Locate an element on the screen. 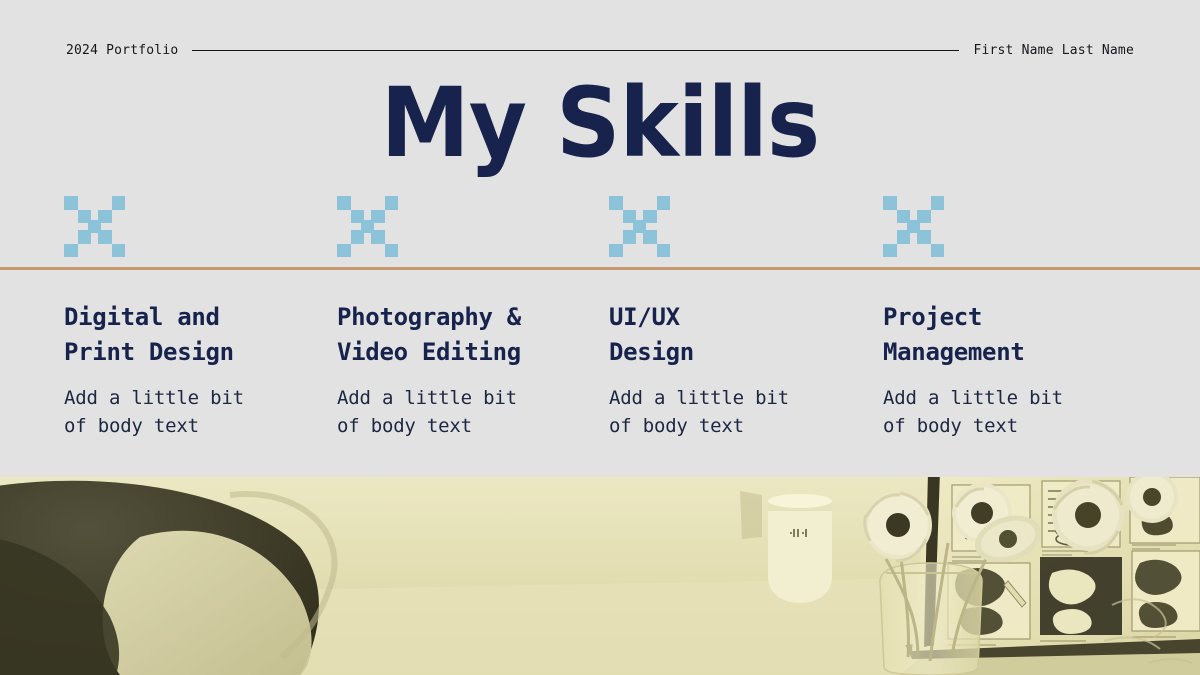 This screenshot has height=675, width=1200. skill-title: Project Management is located at coordinates (954, 334).